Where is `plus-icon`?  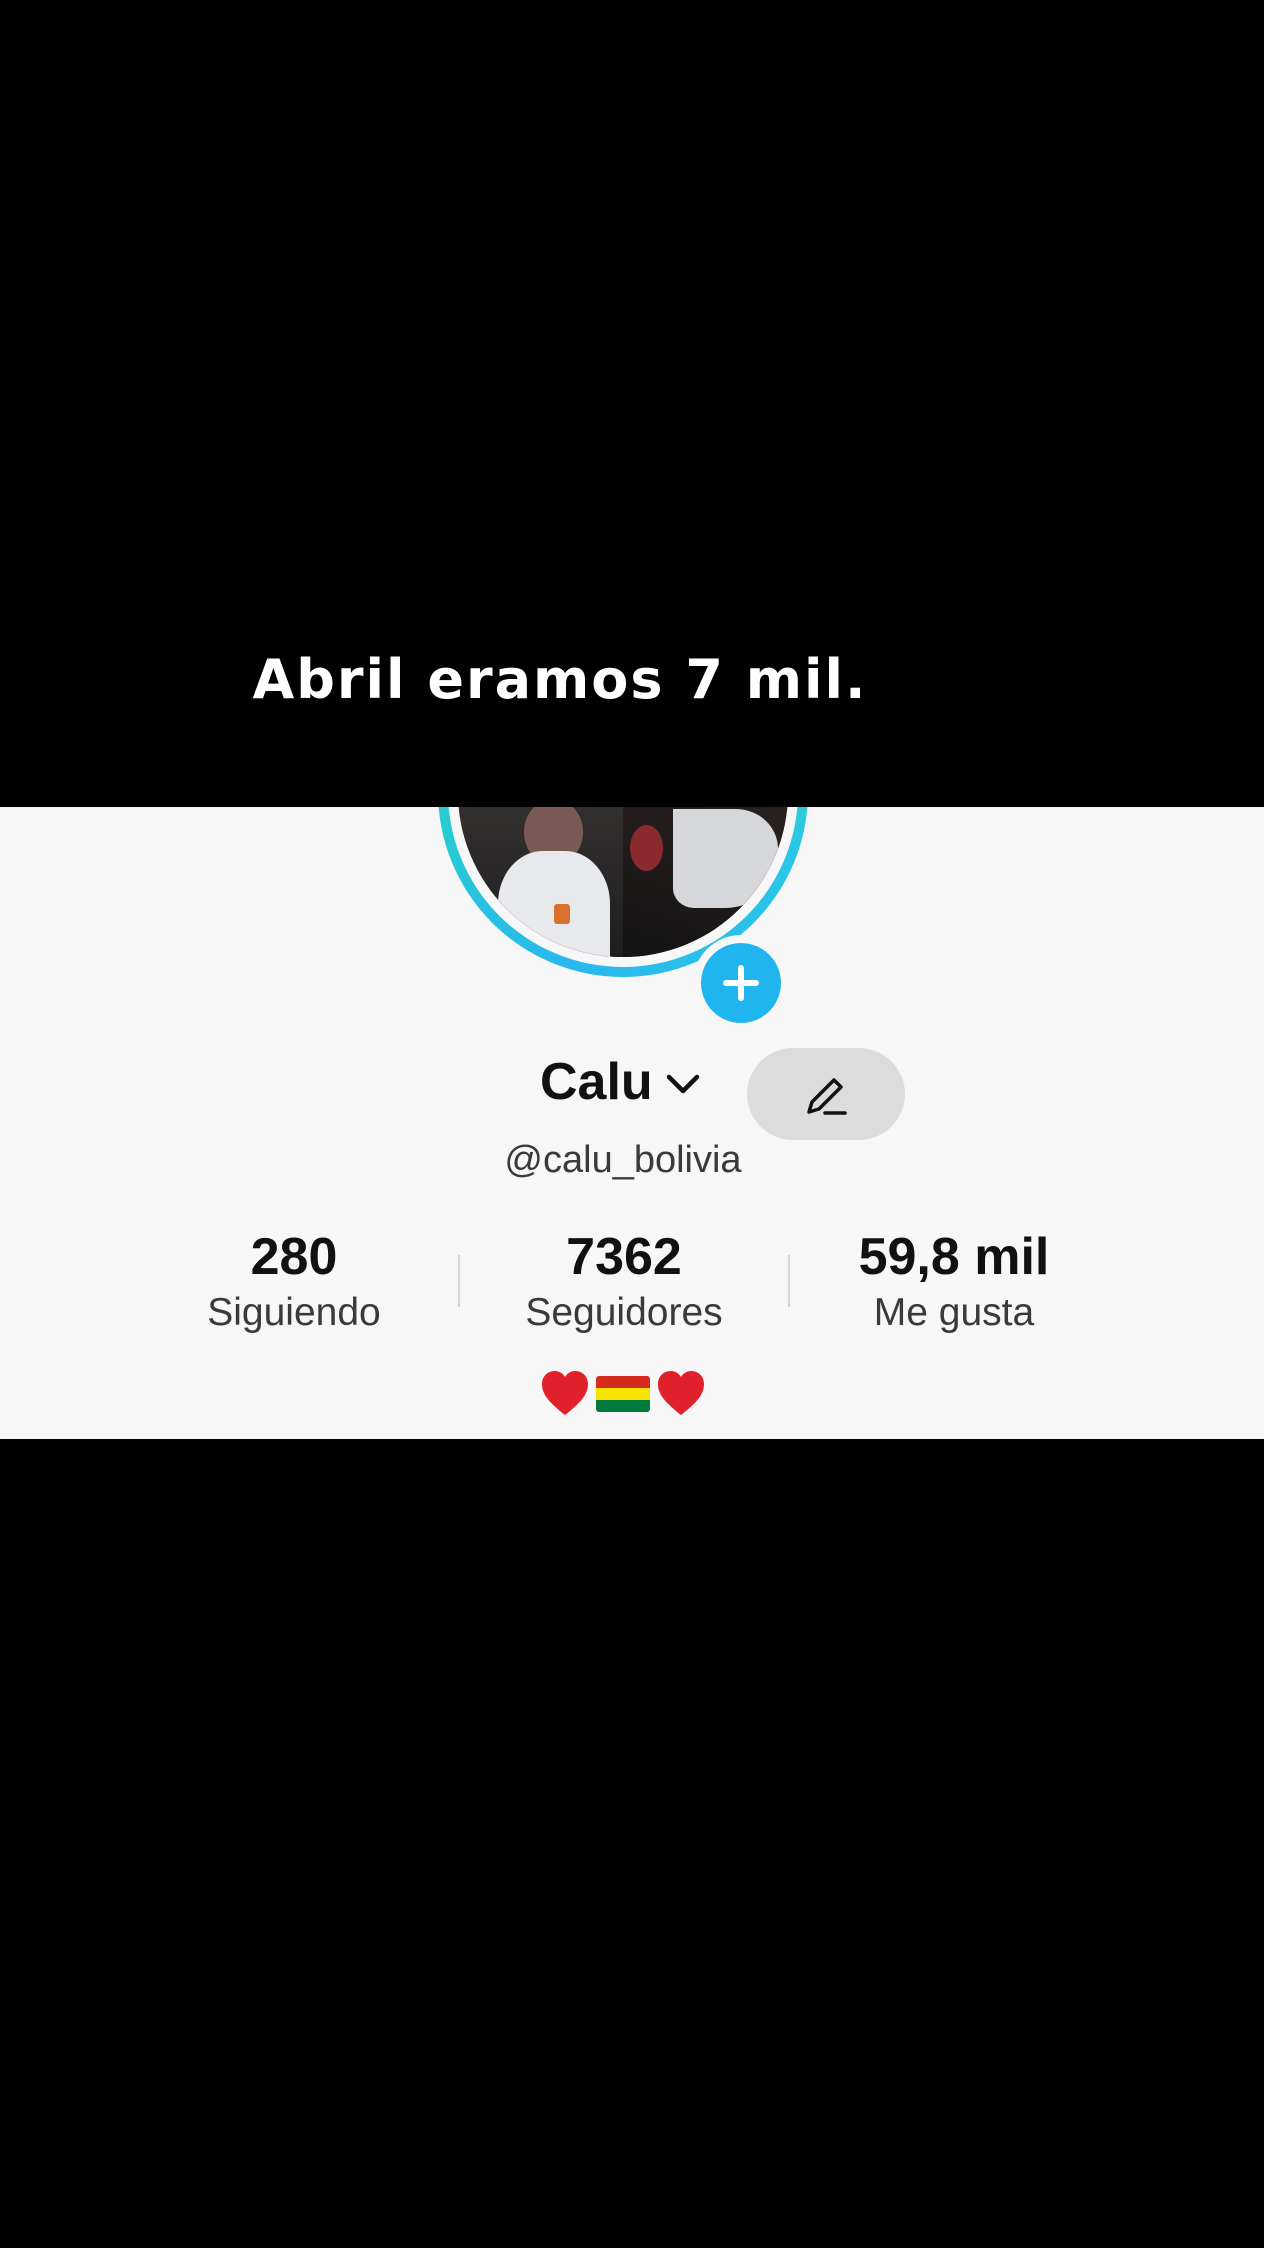
plus-icon is located at coordinates (741, 983).